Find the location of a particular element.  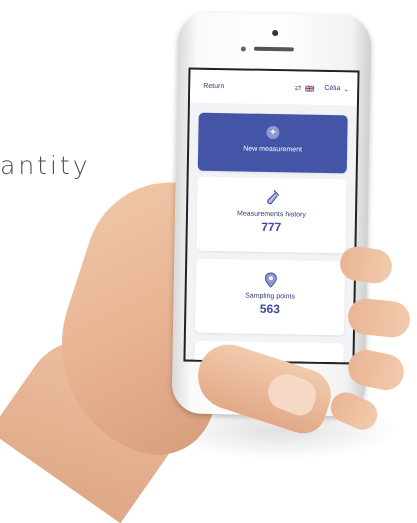

new-measurement-button: + New measurement is located at coordinates (272, 143).